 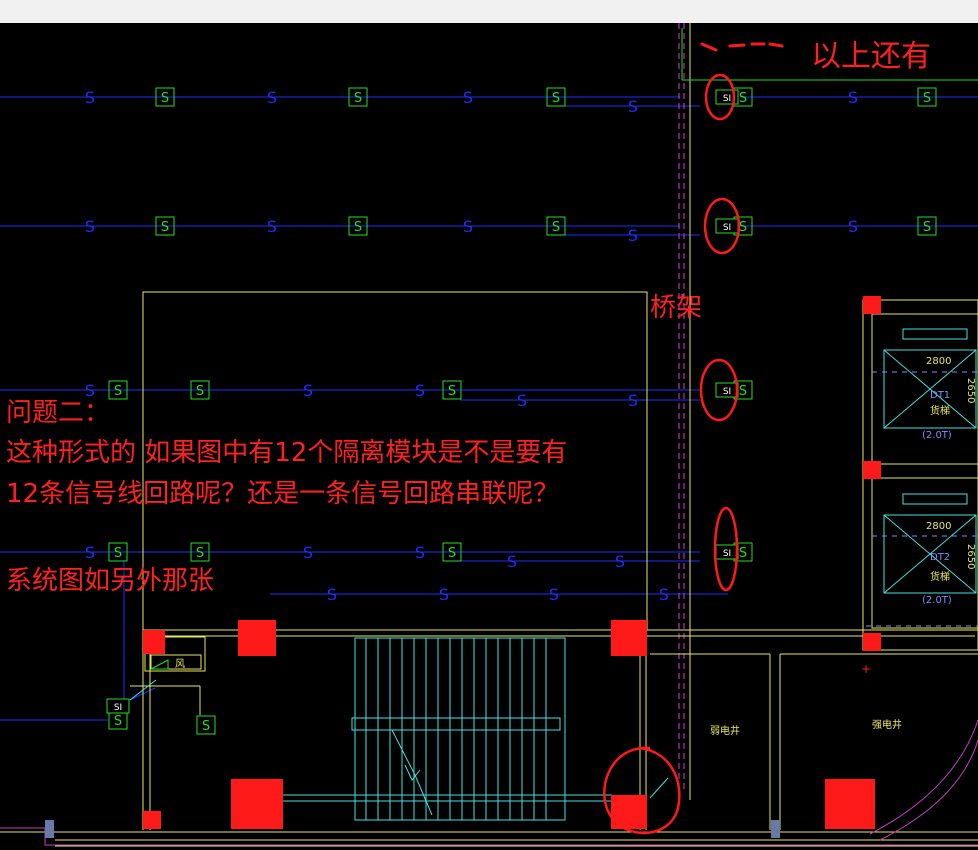 What do you see at coordinates (287, 453) in the screenshot?
I see `question-line-1: 这种形式的 如果图中有12个隔离模块是不是要有` at bounding box center [287, 453].